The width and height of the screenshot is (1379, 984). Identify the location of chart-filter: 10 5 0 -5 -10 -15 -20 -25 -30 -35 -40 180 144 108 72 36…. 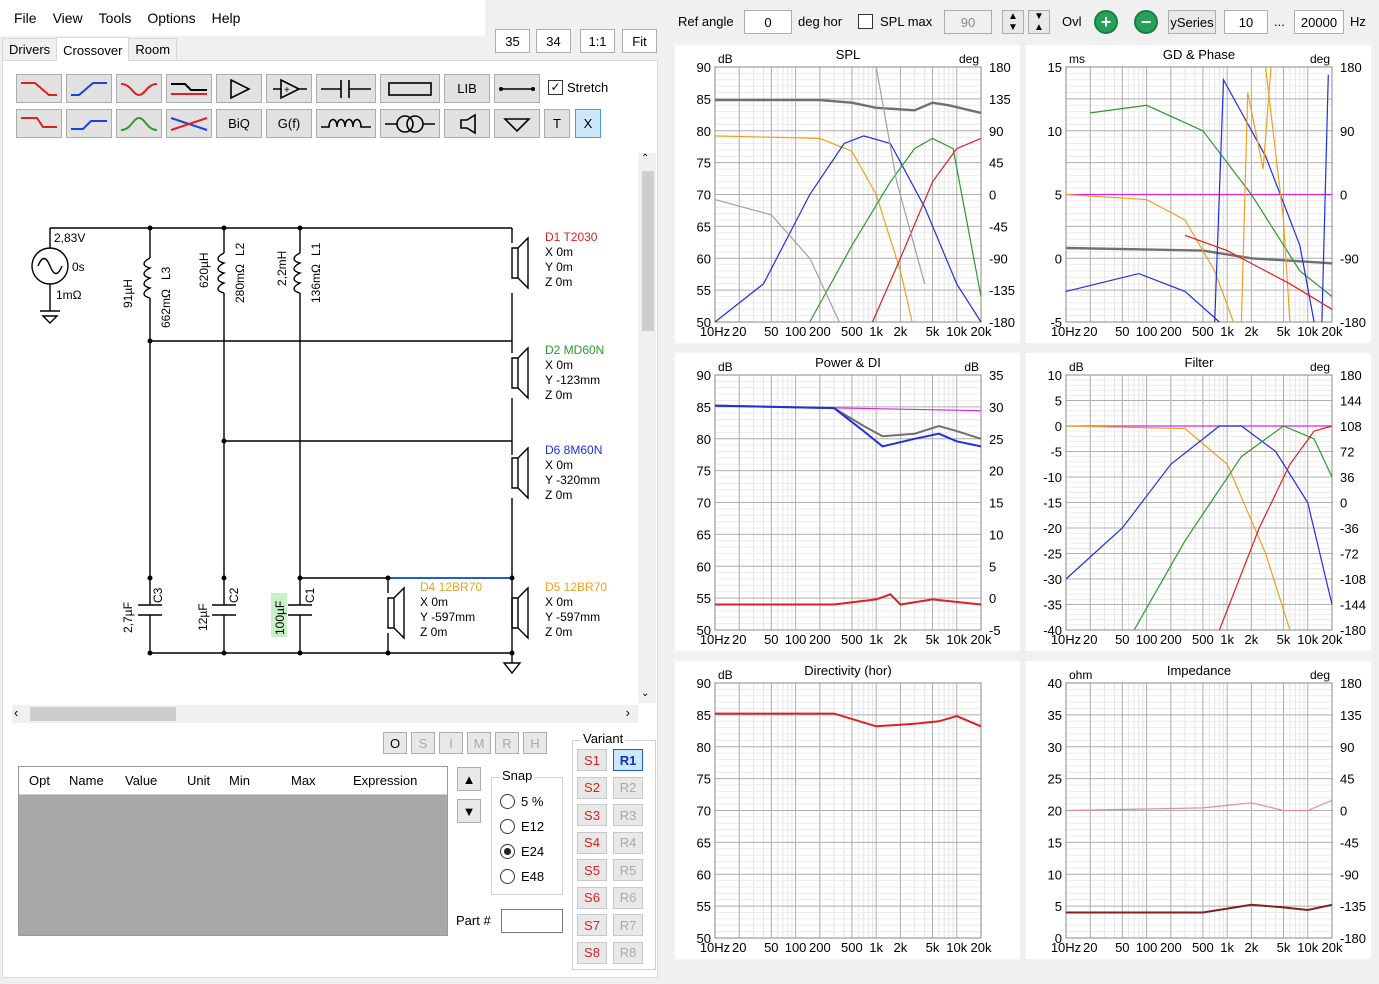
(1198, 502).